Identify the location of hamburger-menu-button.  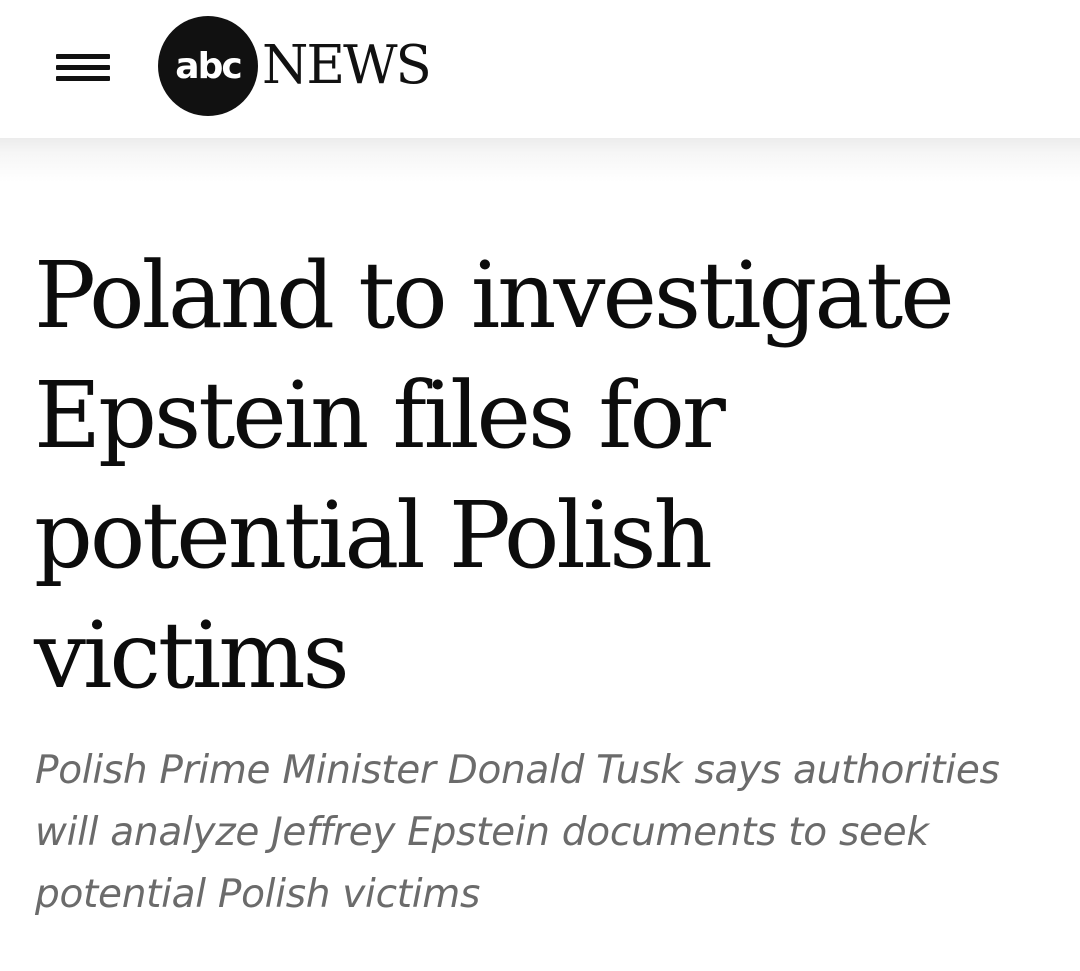
(83, 67).